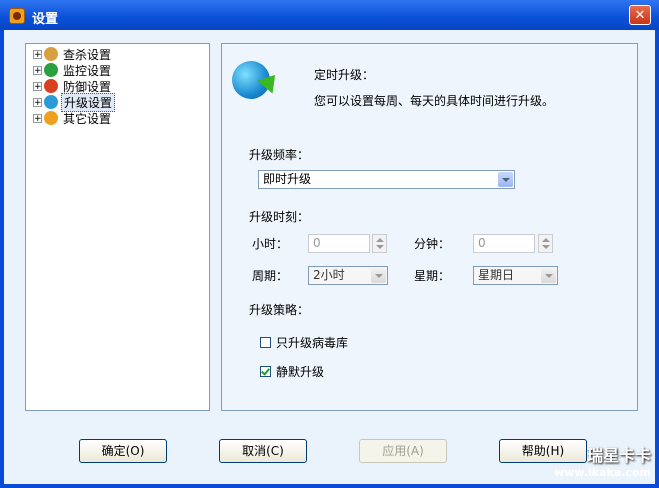 The image size is (659, 488). What do you see at coordinates (300, 371) in the screenshot?
I see `silent-update-label: 静默升级` at bounding box center [300, 371].